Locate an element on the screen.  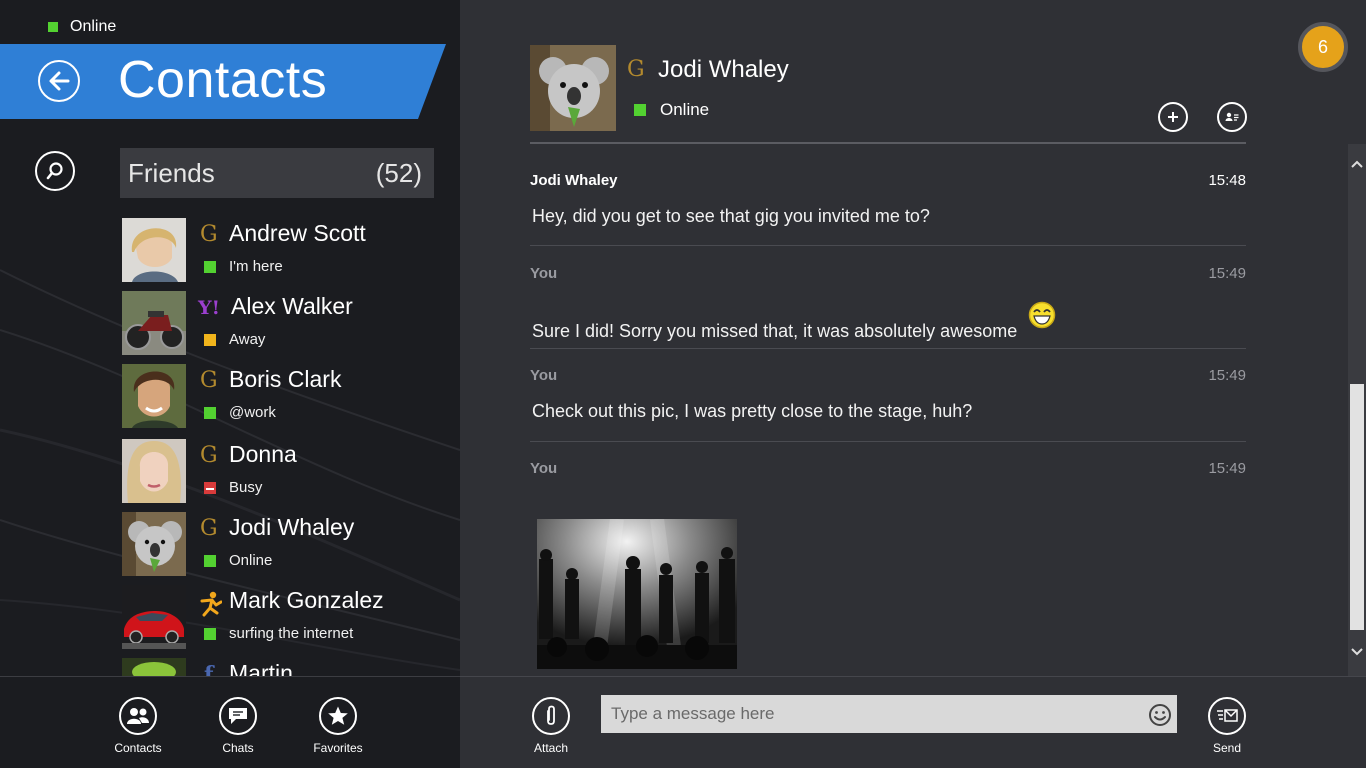
group-header: Friends (52) is located at coordinates (277, 173).